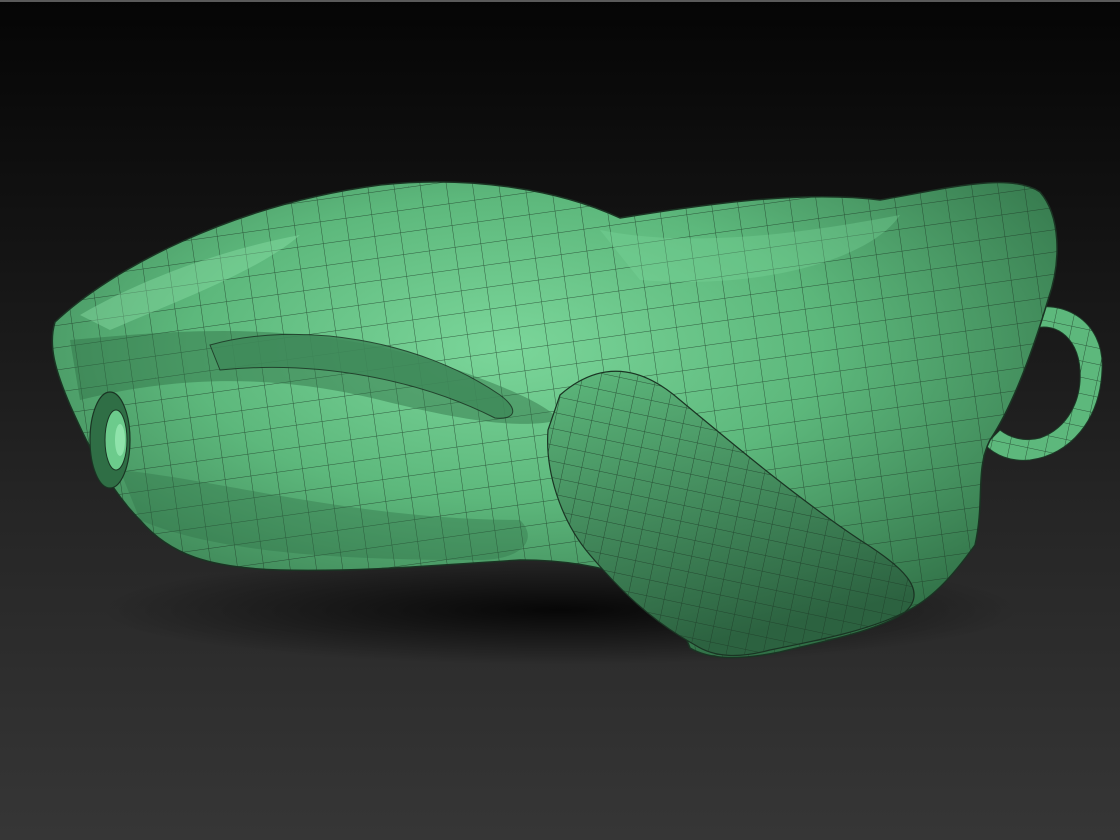 This screenshot has height=840, width=1120. I want to click on mesh-nostril-opening, so click(110, 440).